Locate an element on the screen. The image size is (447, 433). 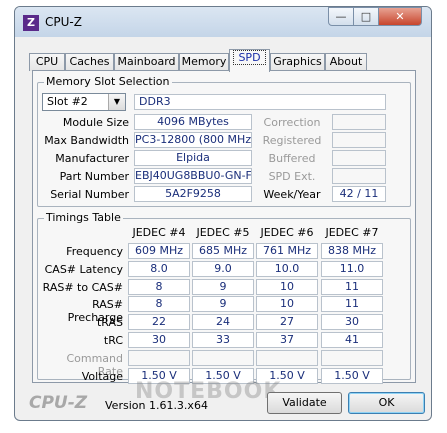
timings-row-label: RAS# to CAS# is located at coordinates (82, 287).